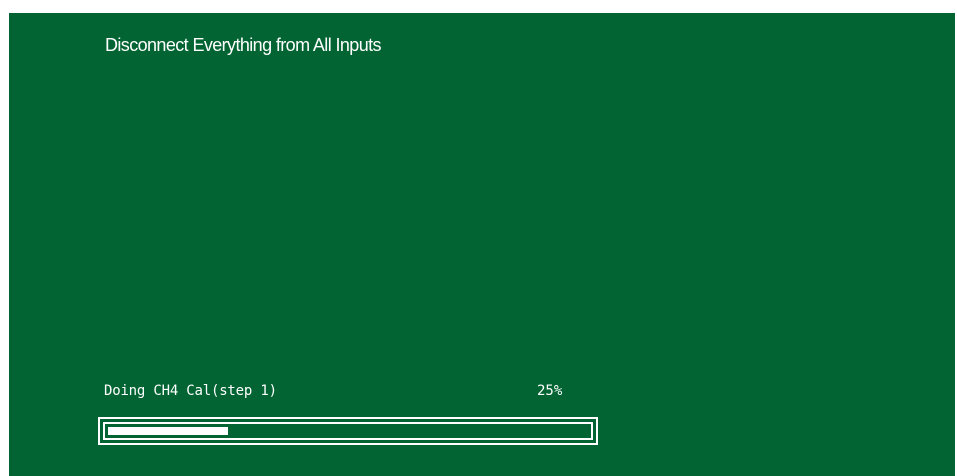 The image size is (957, 476). Describe the element at coordinates (550, 391) in the screenshot. I see `progress-percent: 25%` at that location.